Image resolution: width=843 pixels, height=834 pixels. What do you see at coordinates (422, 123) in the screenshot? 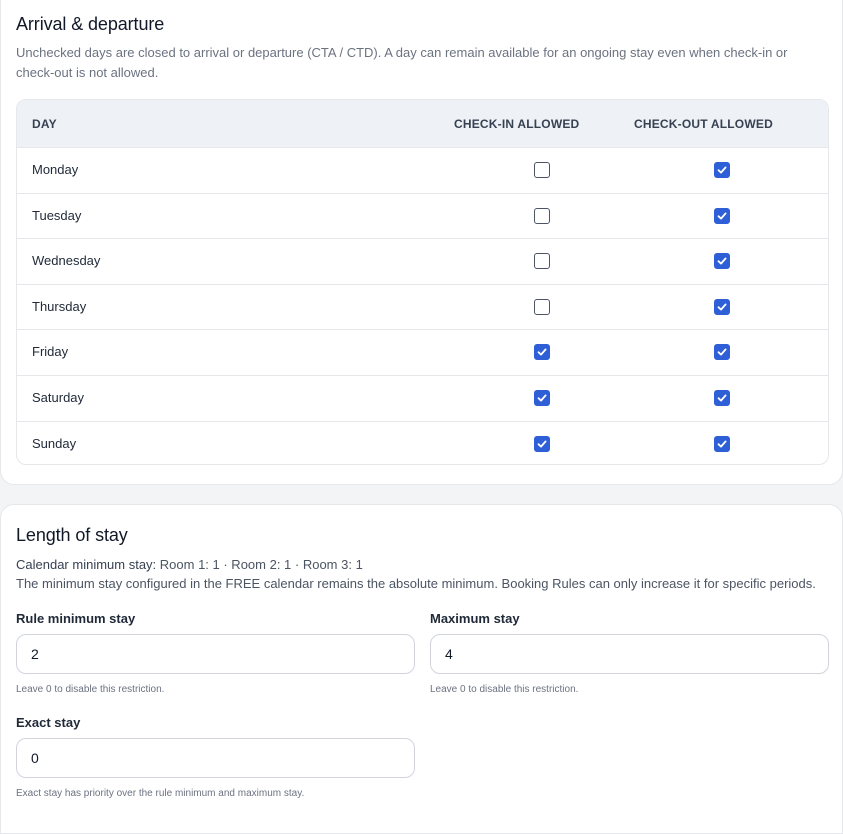
I see `table-header: DAY CHECK-IN ALLOWED CHECK-OUT ALLOWED` at bounding box center [422, 123].